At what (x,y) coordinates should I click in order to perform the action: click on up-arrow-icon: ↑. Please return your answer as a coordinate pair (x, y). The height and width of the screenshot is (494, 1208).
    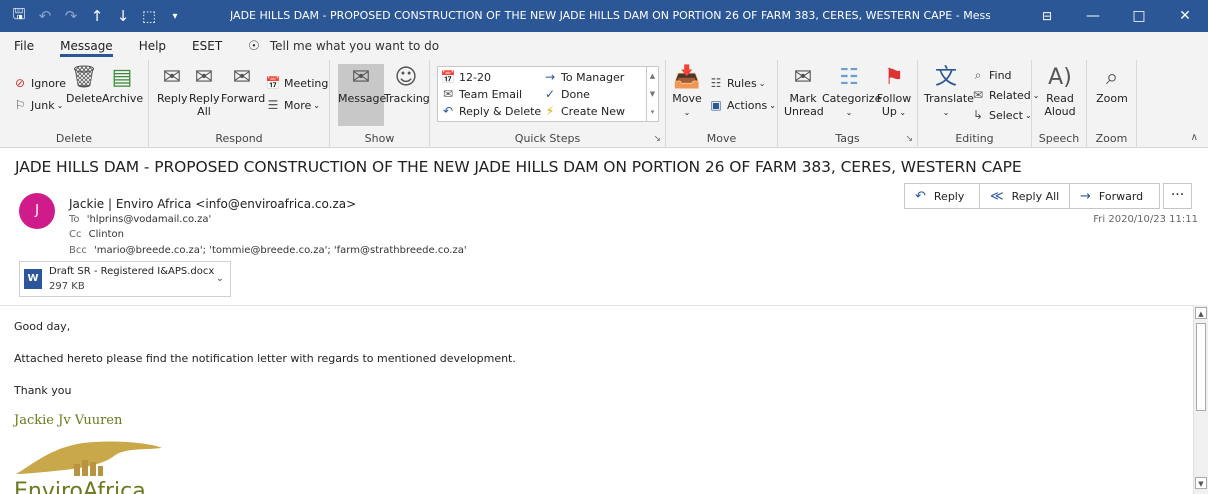
    Looking at the image, I should click on (97, 16).